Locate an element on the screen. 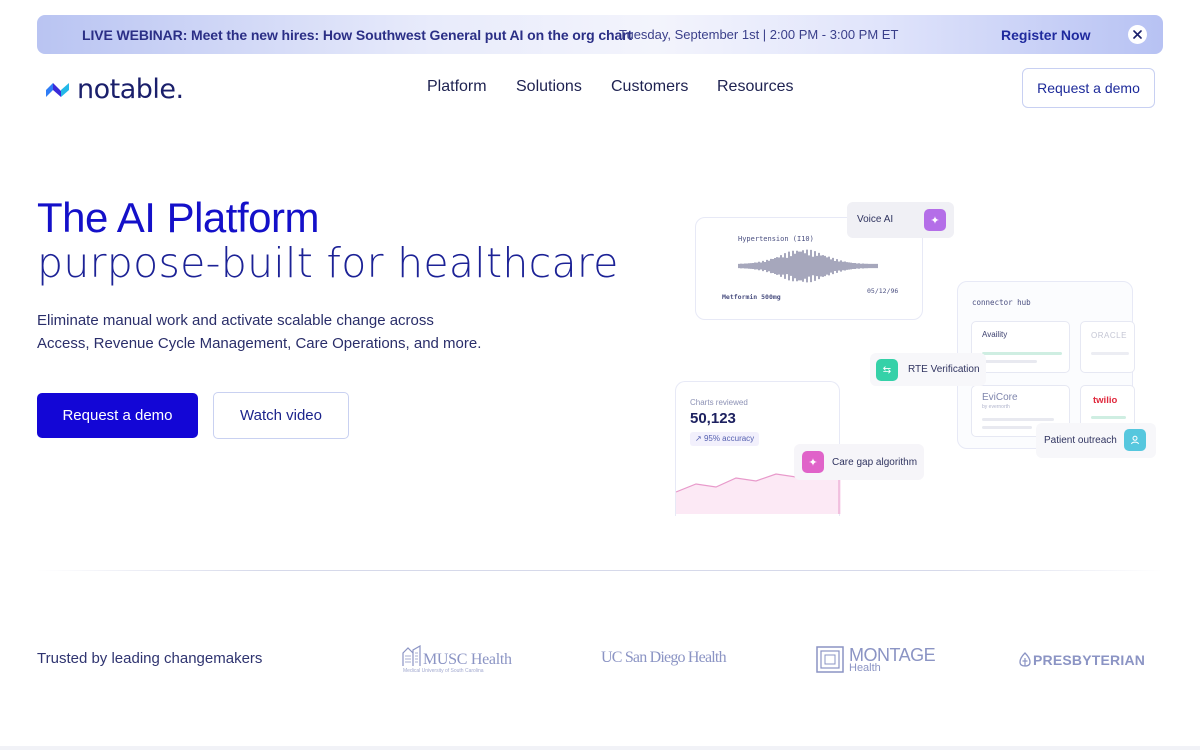 This screenshot has width=1200, height=750. nav-customers: Customers is located at coordinates (649, 87).